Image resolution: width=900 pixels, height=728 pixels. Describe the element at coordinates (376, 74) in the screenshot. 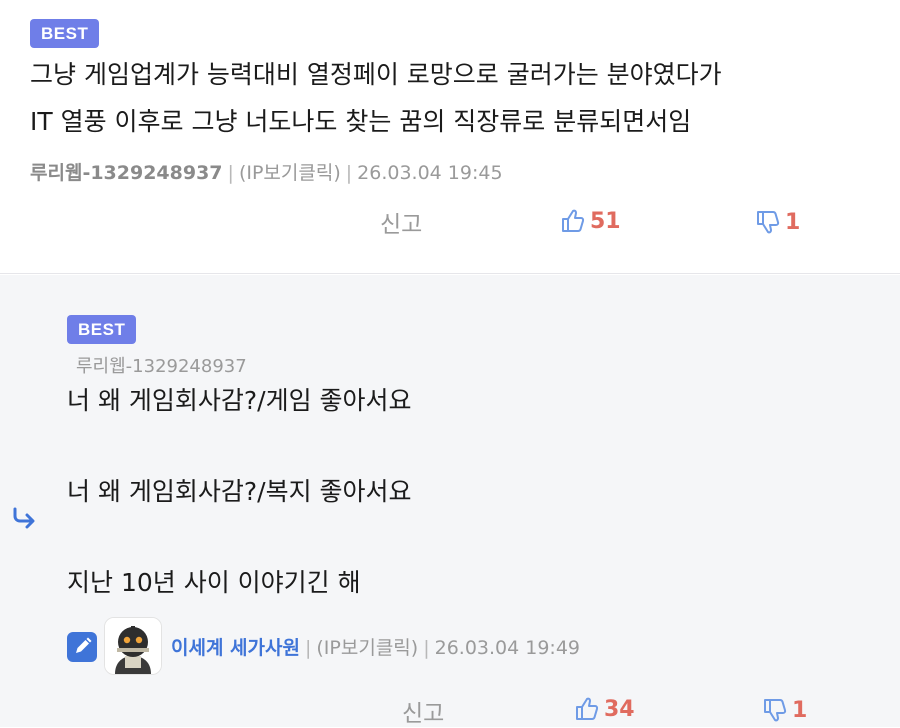

I see `comment-line-1: 그냥 게임업계가 능력대비 열정페이 로망으로 굴러가는 분야였다가` at that location.